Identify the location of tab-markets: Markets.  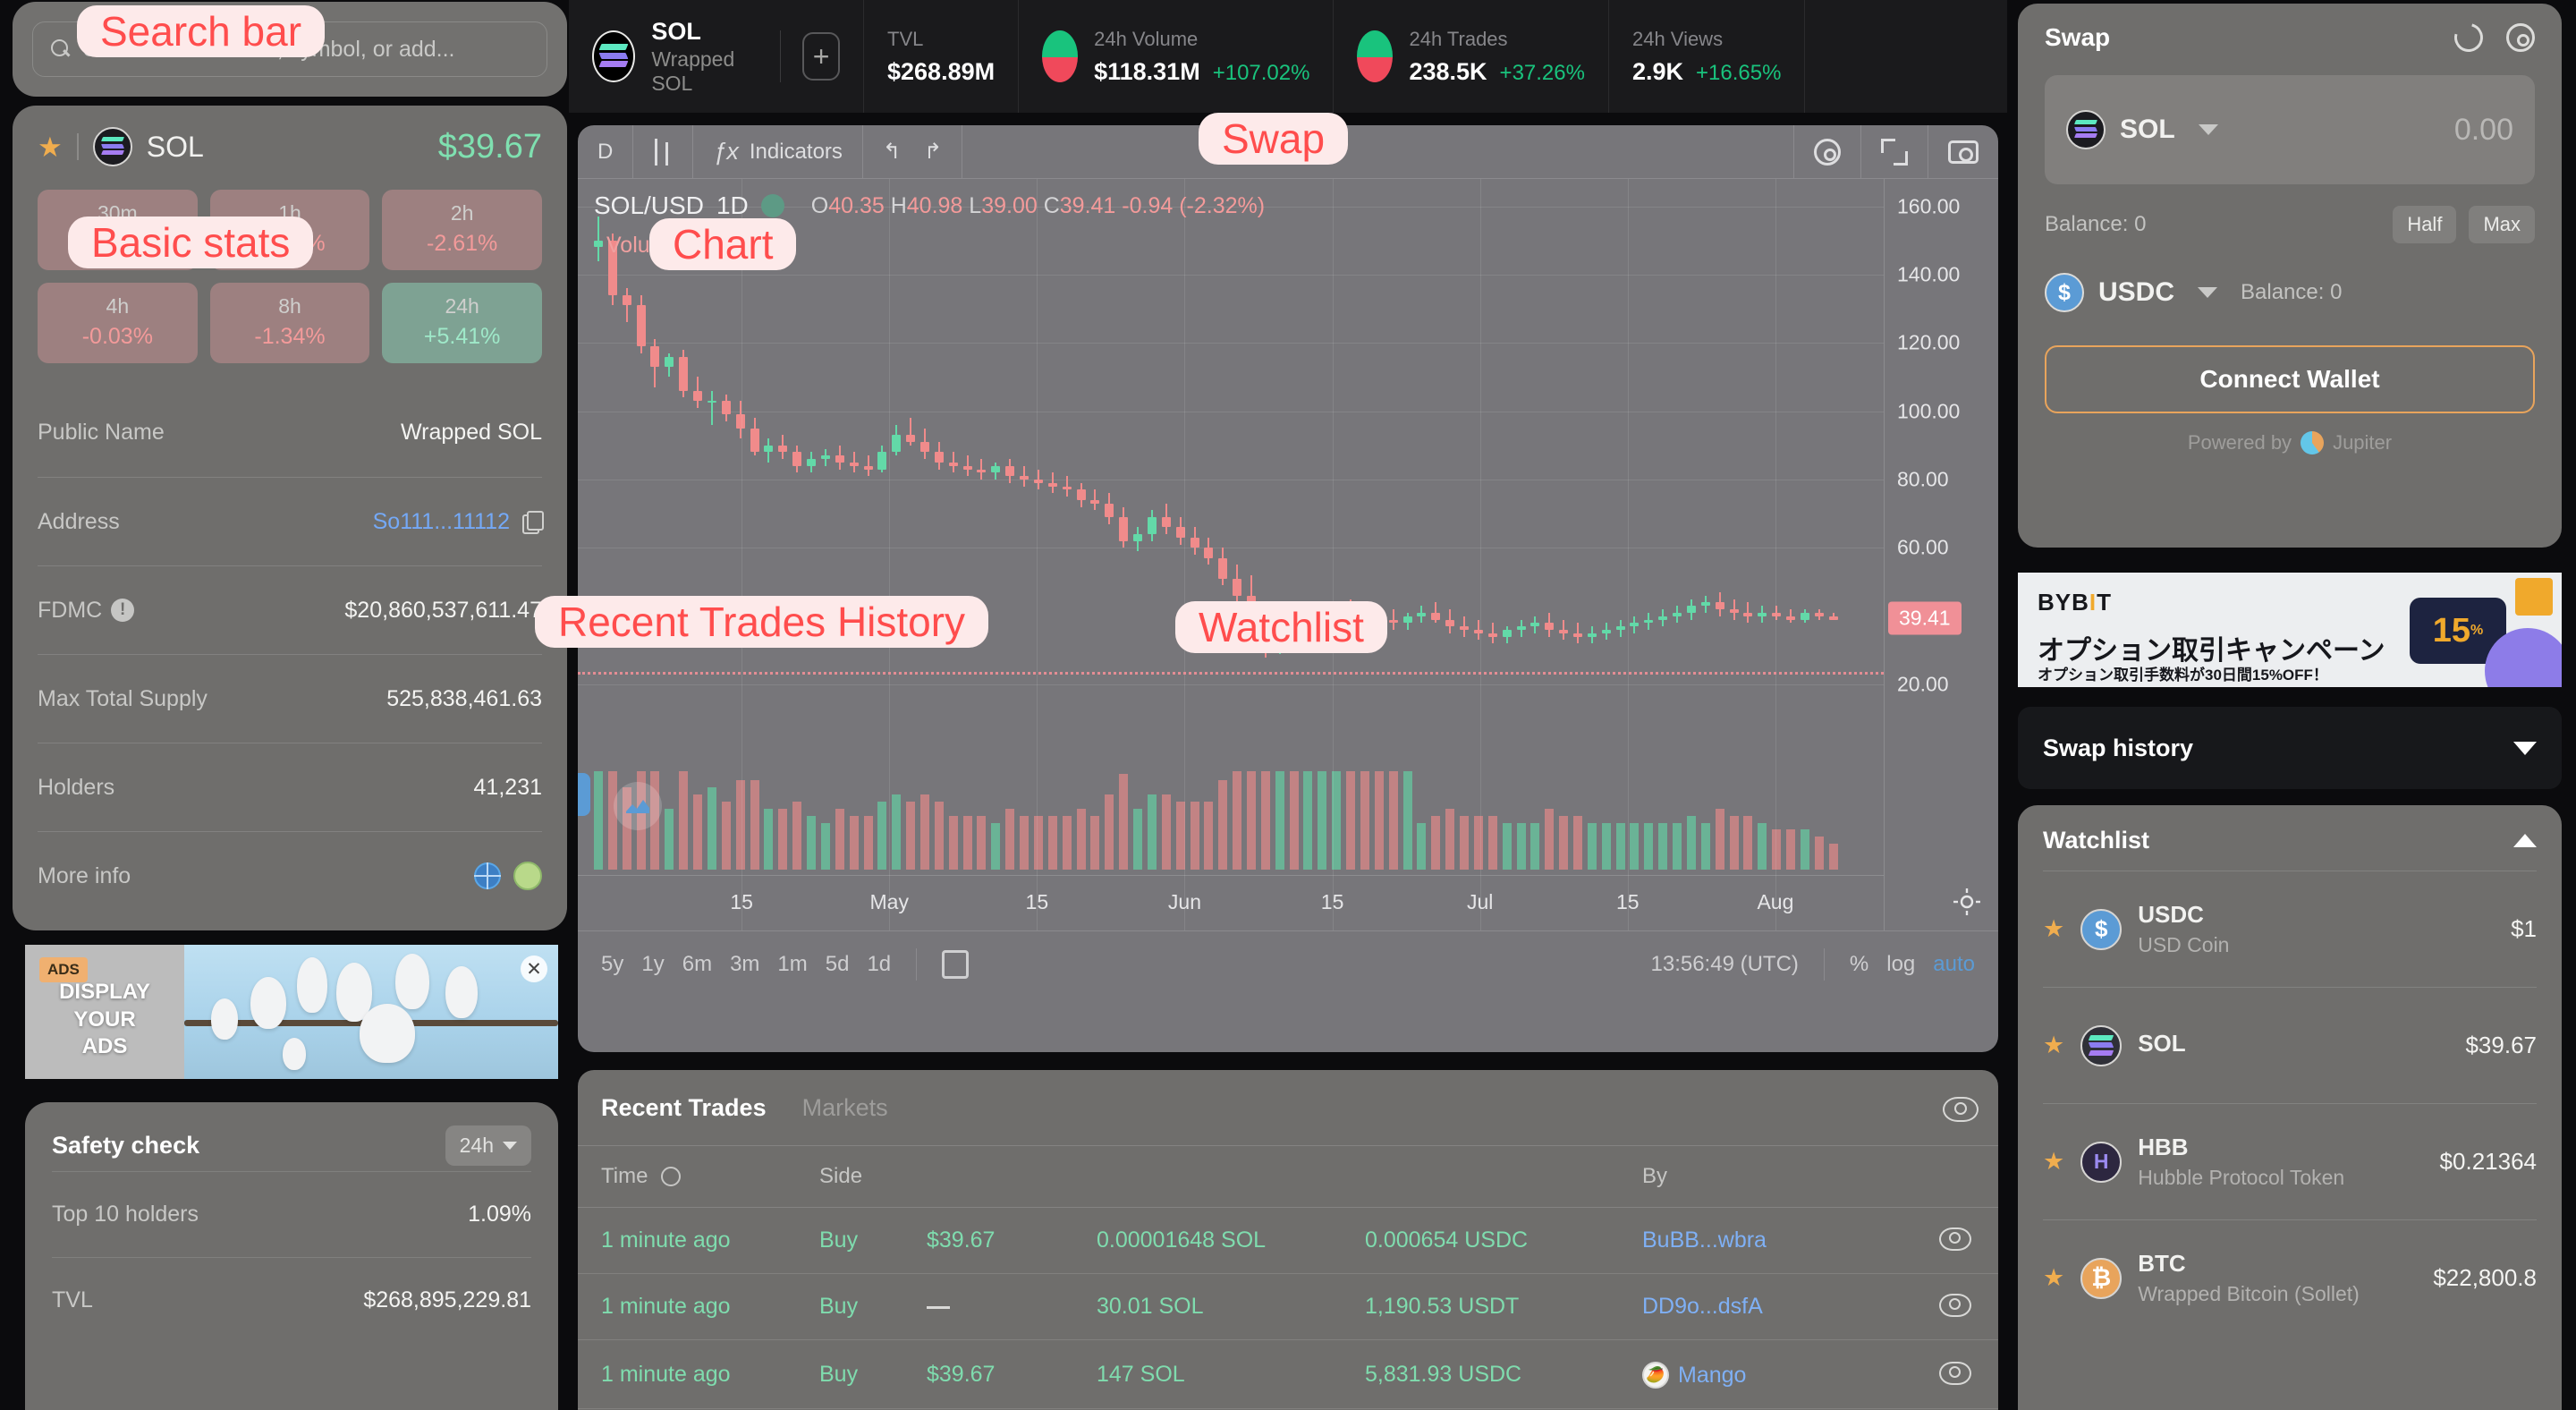
(845, 1108).